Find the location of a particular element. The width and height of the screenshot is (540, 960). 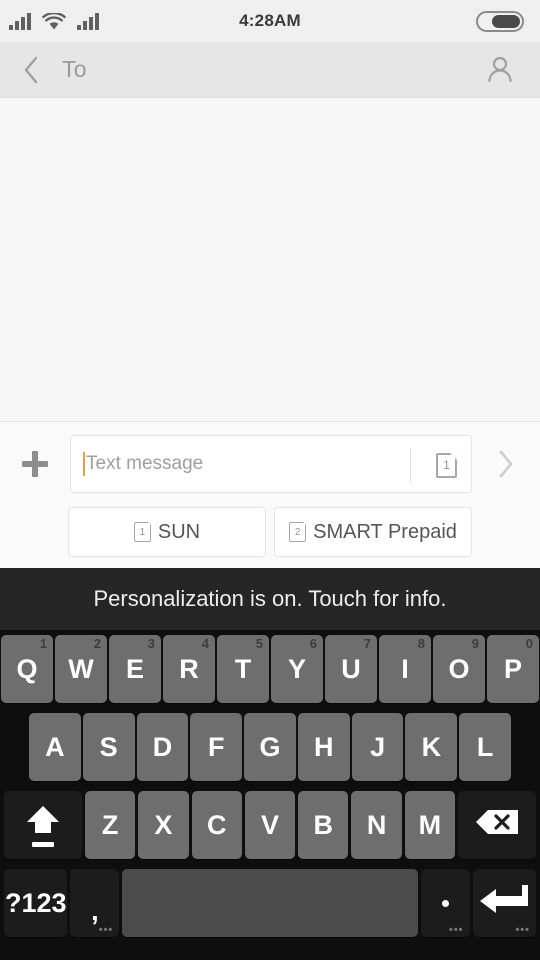

backspace-key is located at coordinates (497, 825).